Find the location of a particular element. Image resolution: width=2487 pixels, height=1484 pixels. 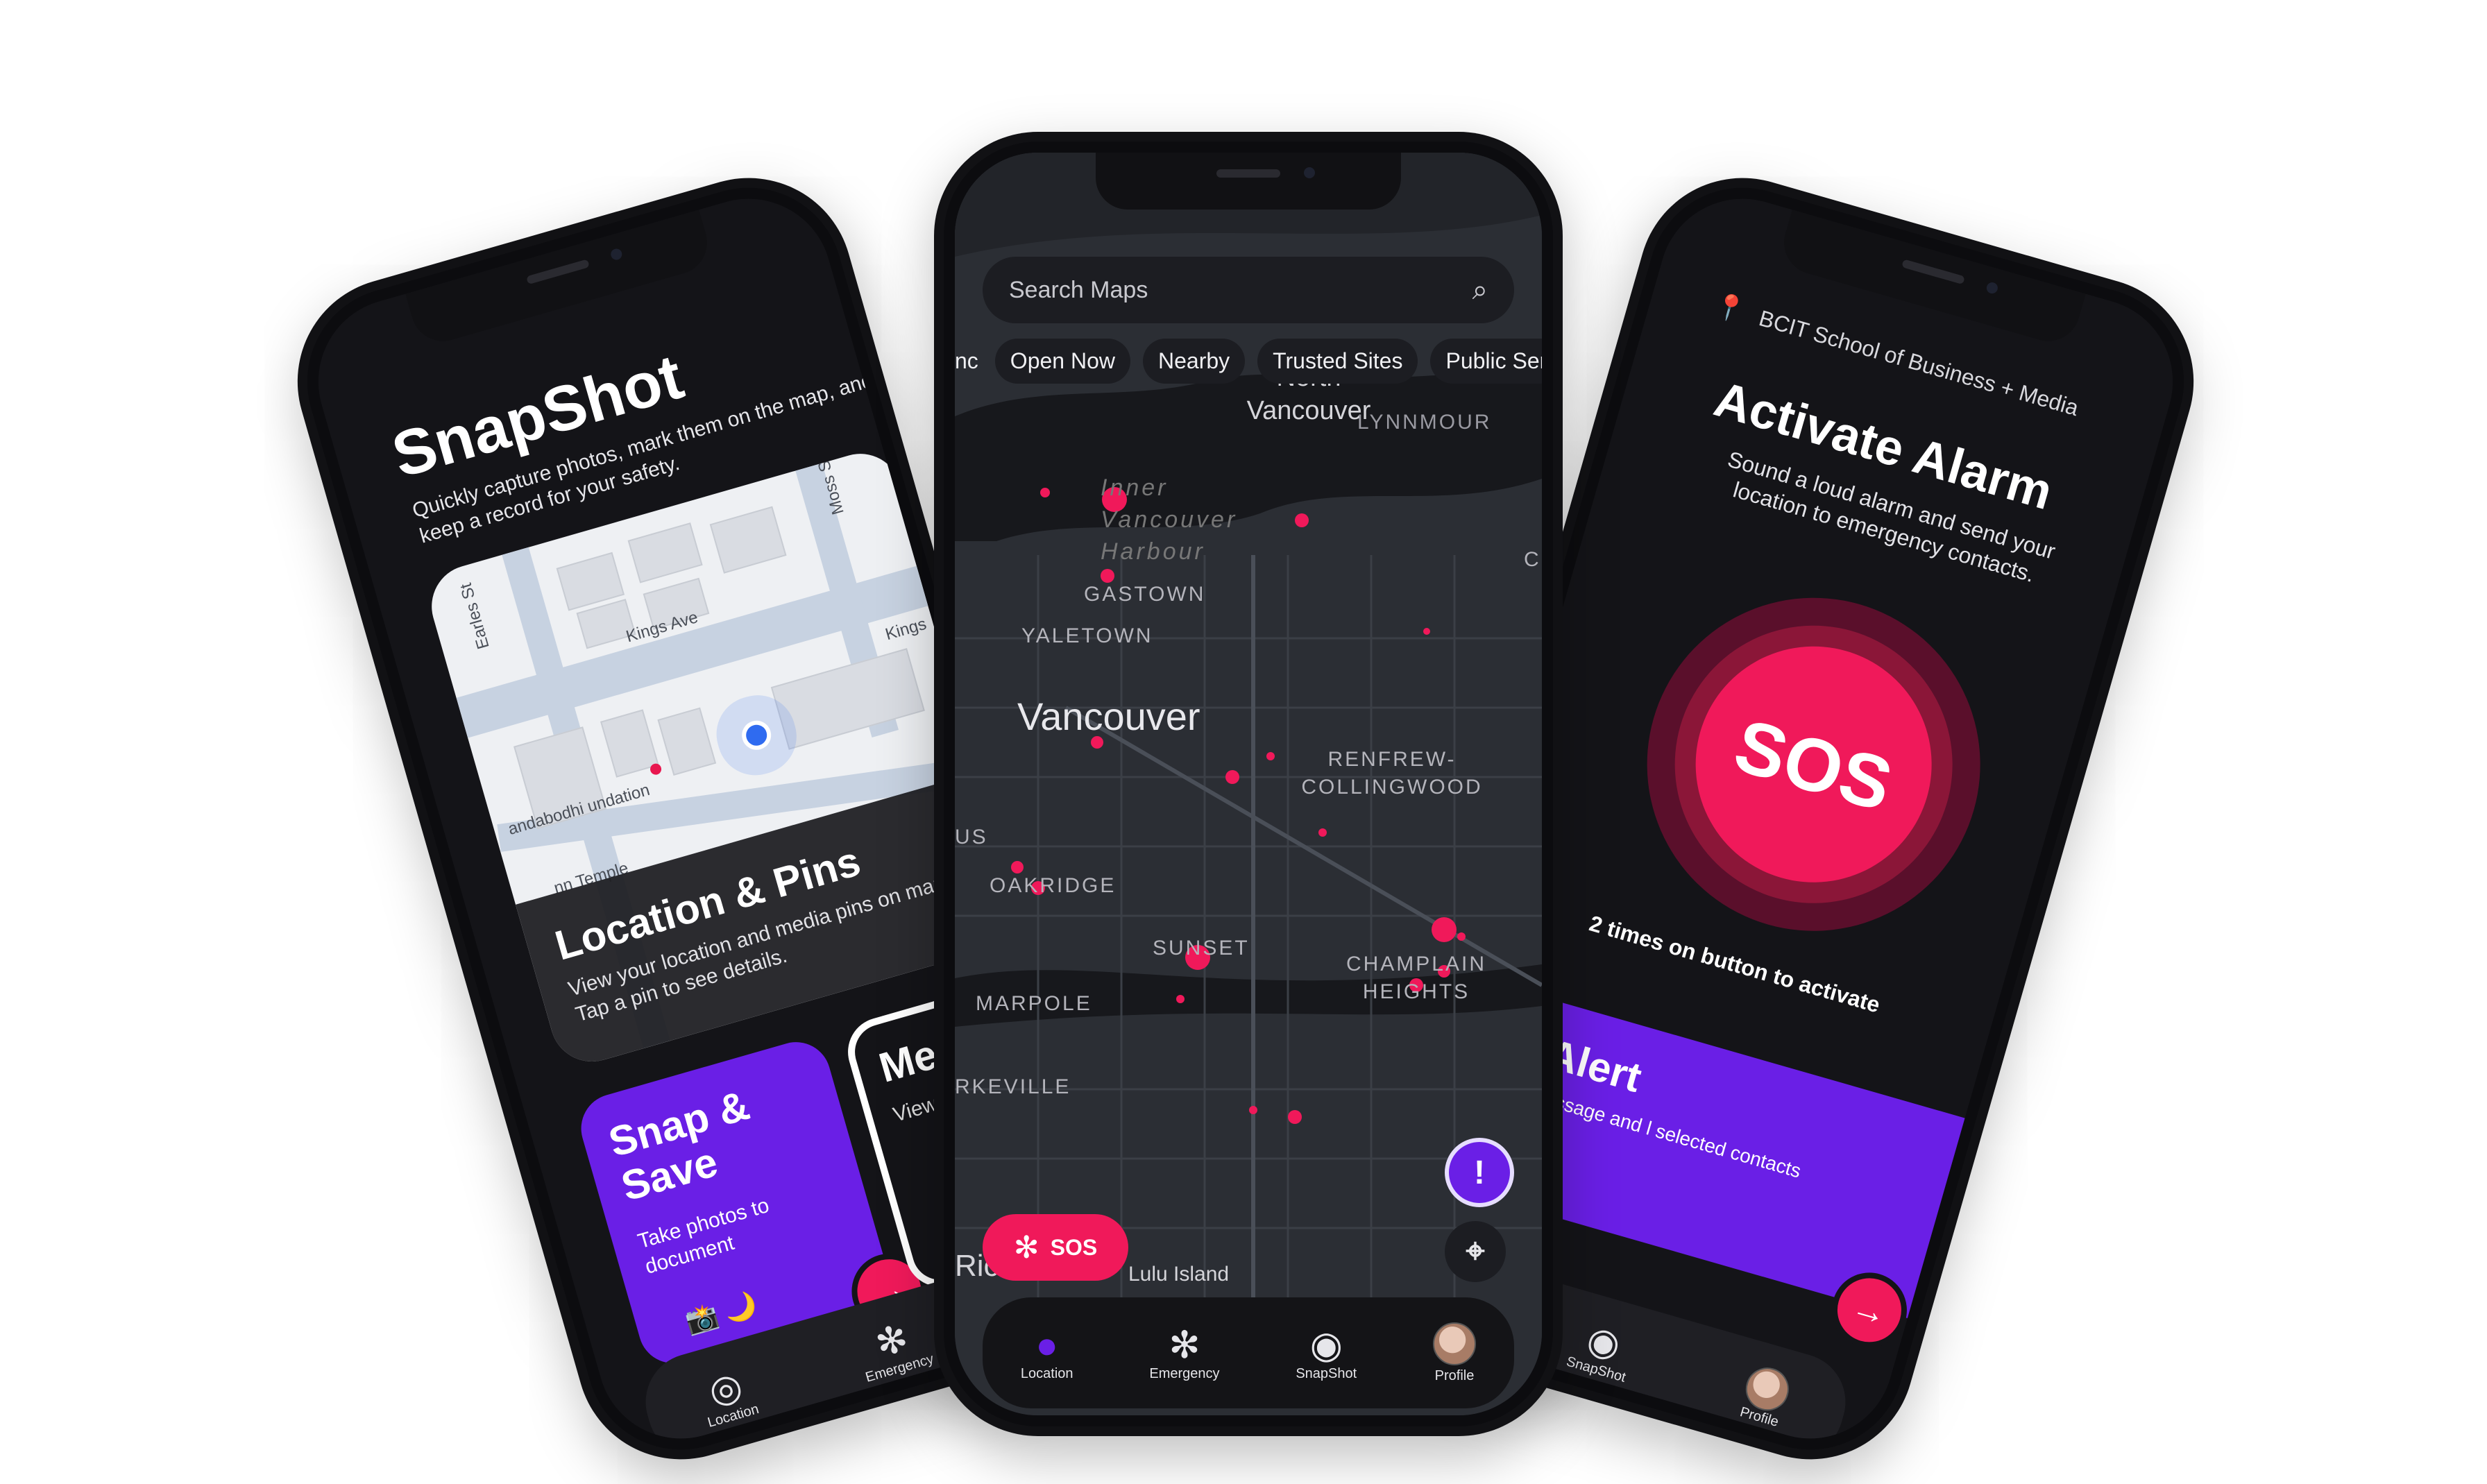

location-pin-icon: ● is located at coordinates (1047, 1345).